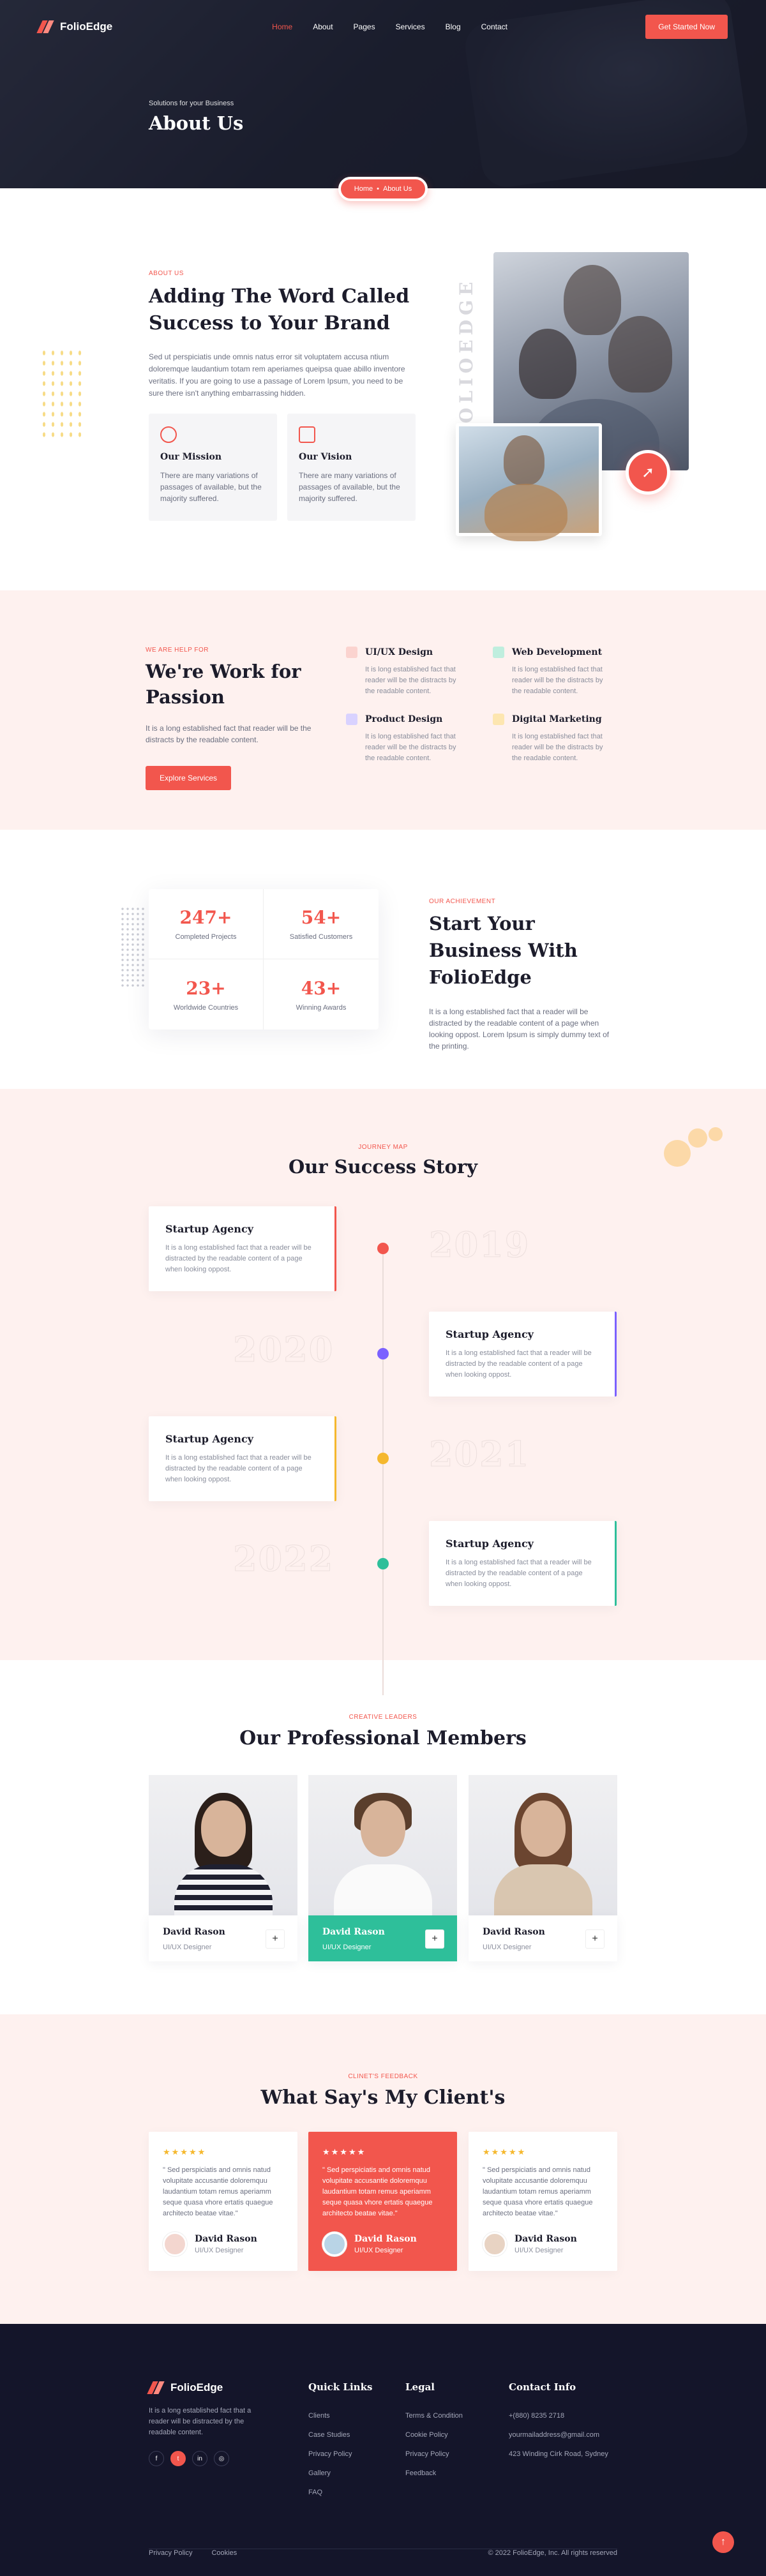 The height and width of the screenshot is (2576, 766). I want to click on mission-title: Our Mission, so click(191, 457).